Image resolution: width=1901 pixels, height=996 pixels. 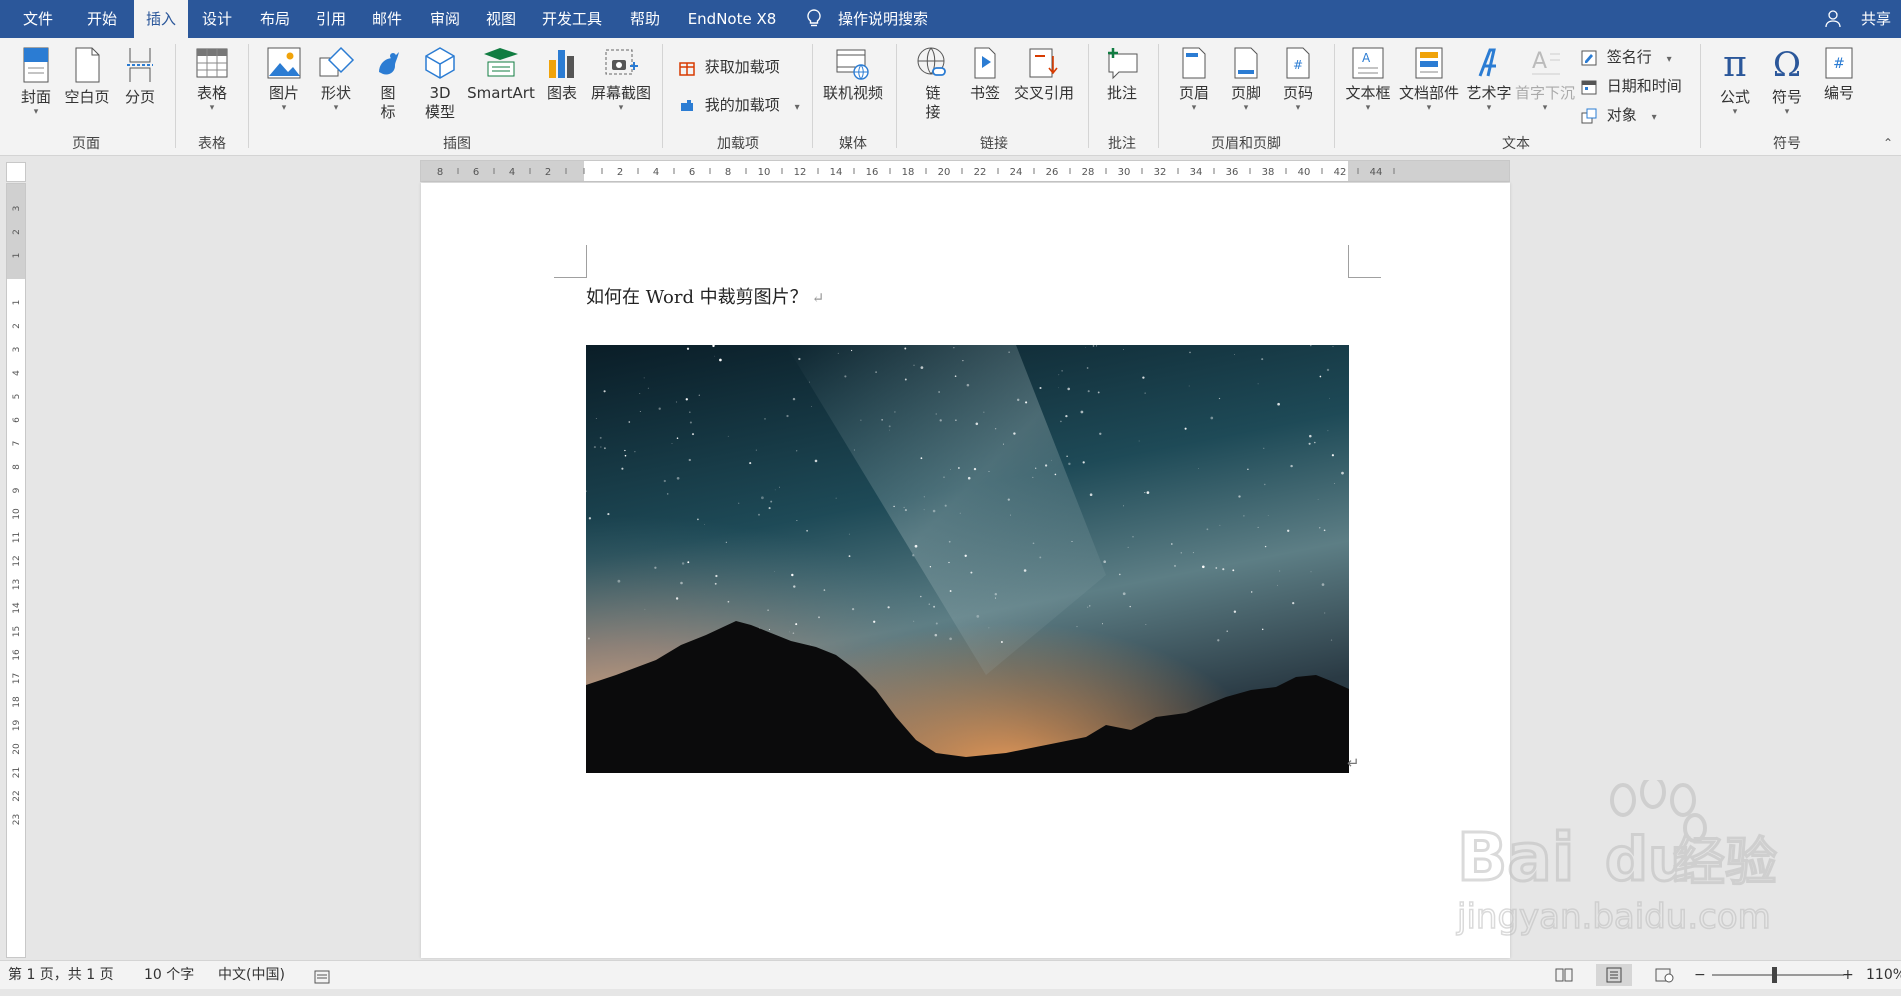 What do you see at coordinates (1883, 975) in the screenshot?
I see `zoom-level: 110%` at bounding box center [1883, 975].